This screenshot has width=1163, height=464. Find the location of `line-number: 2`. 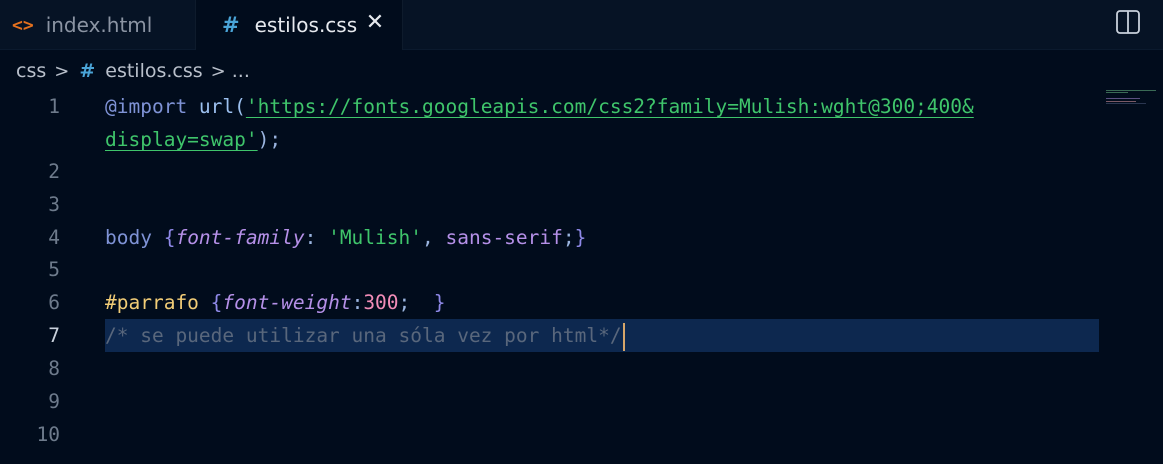

line-number: 2 is located at coordinates (54, 171).